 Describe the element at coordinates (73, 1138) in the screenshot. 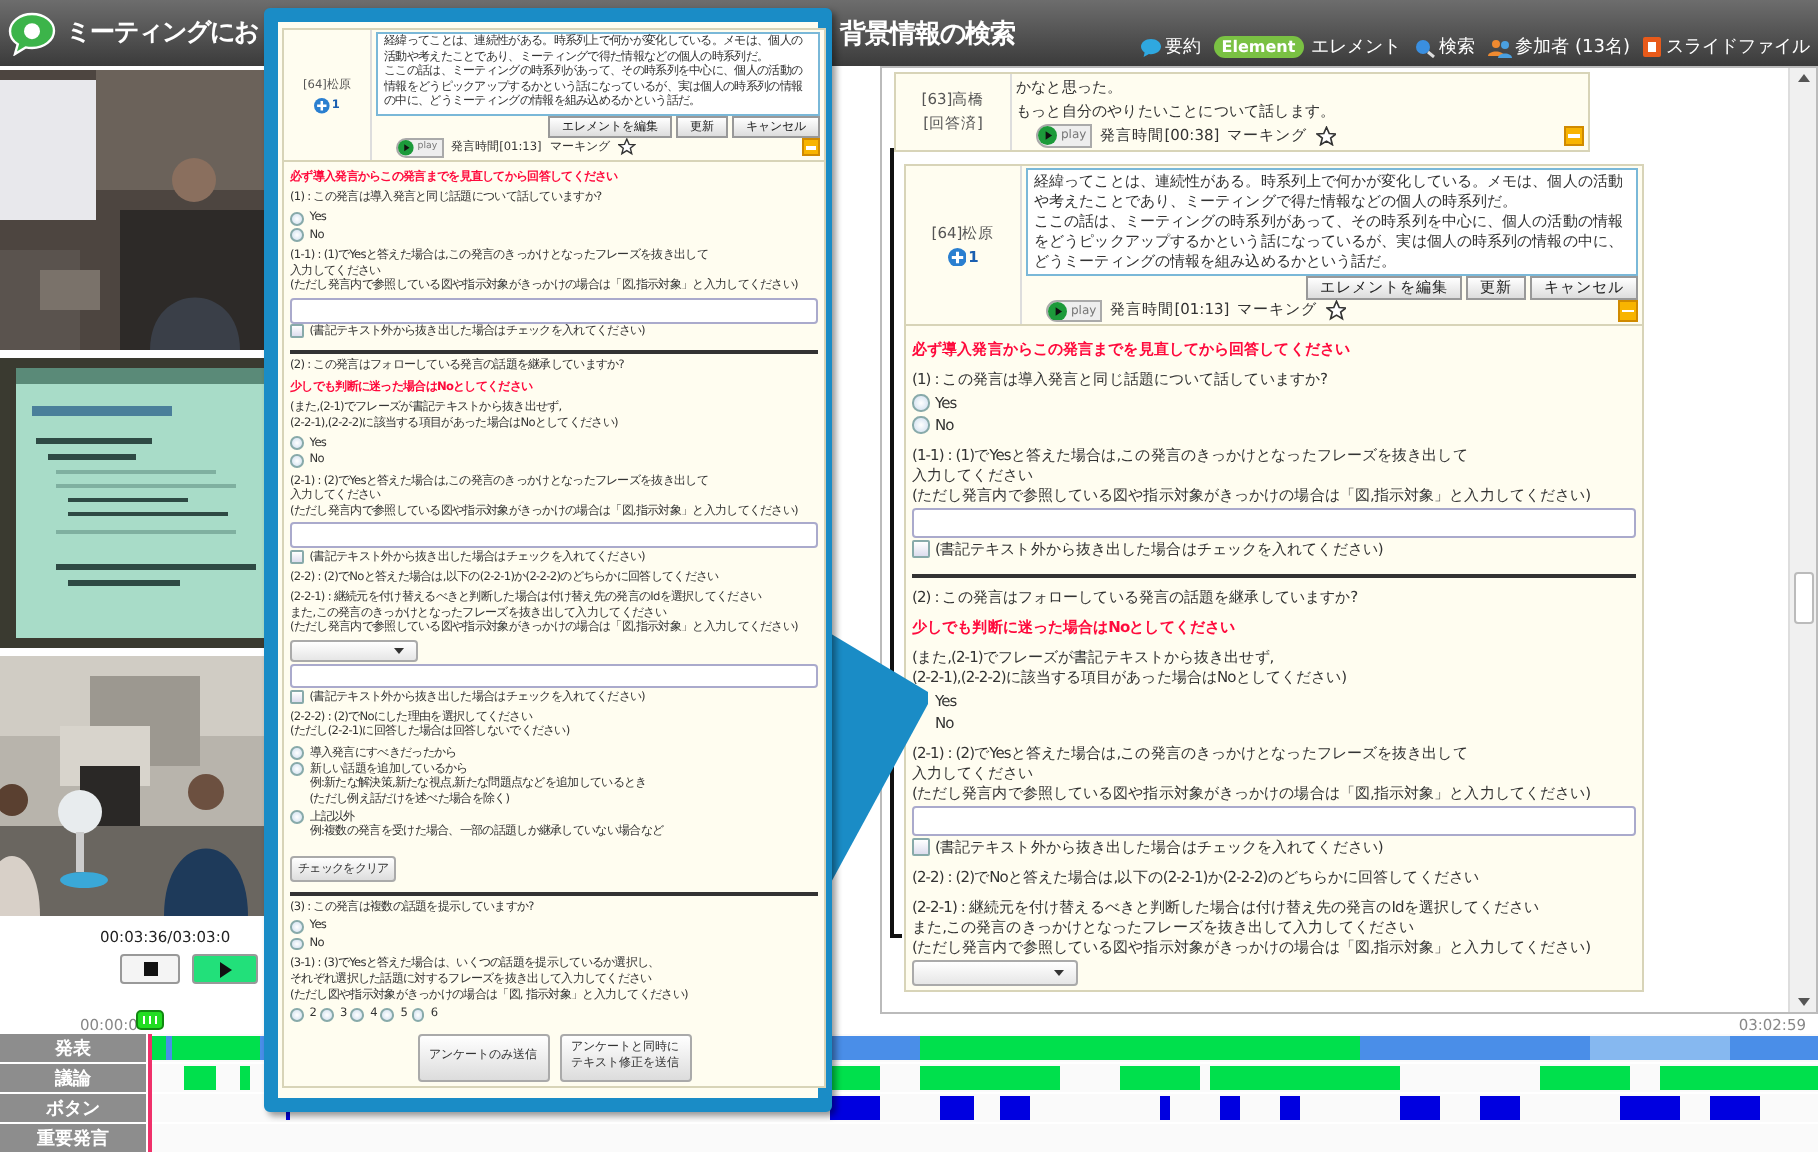

I see `track-label: 重要発言` at that location.